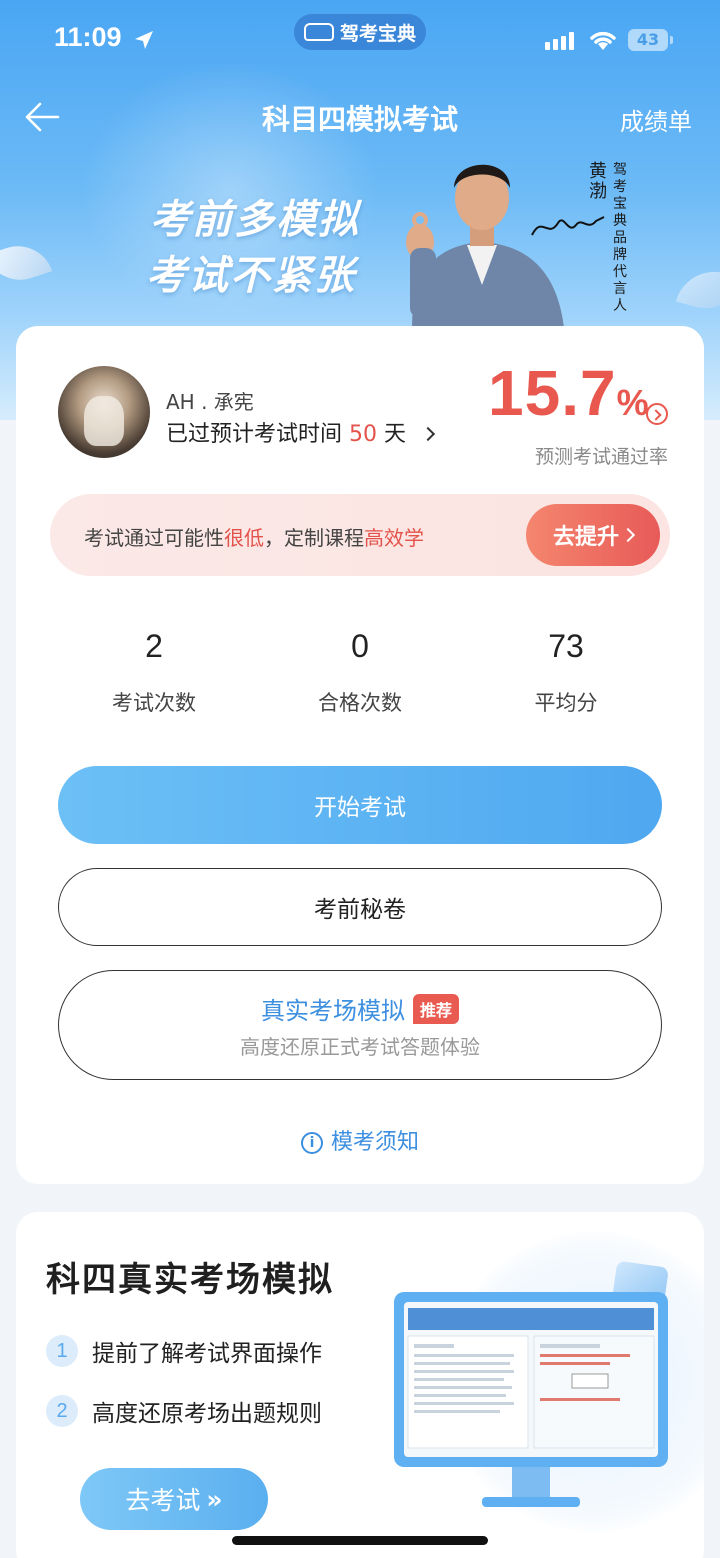 Image resolution: width=720 pixels, height=1558 pixels. What do you see at coordinates (255, 220) in the screenshot?
I see `slogan-line-1: 考前多模拟` at bounding box center [255, 220].